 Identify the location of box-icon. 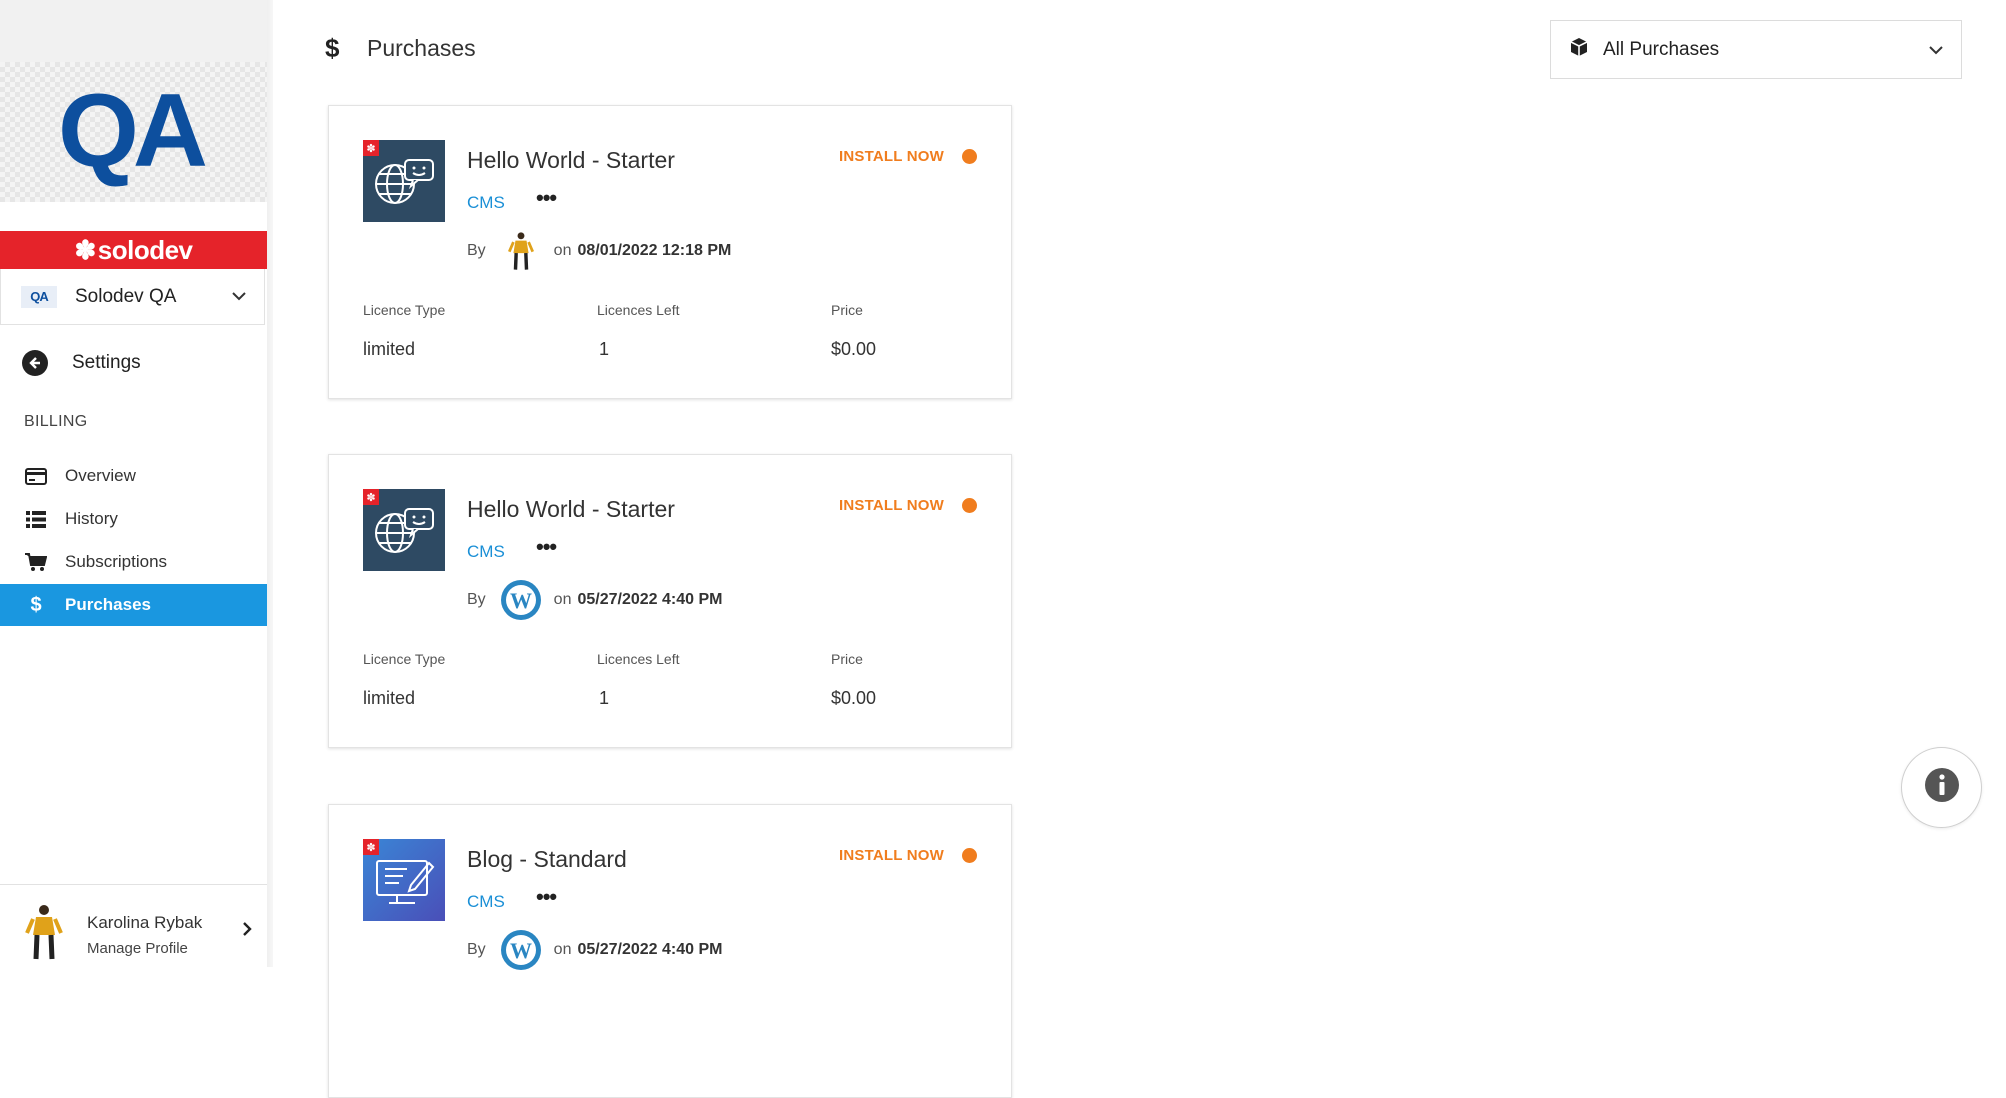
(1579, 49).